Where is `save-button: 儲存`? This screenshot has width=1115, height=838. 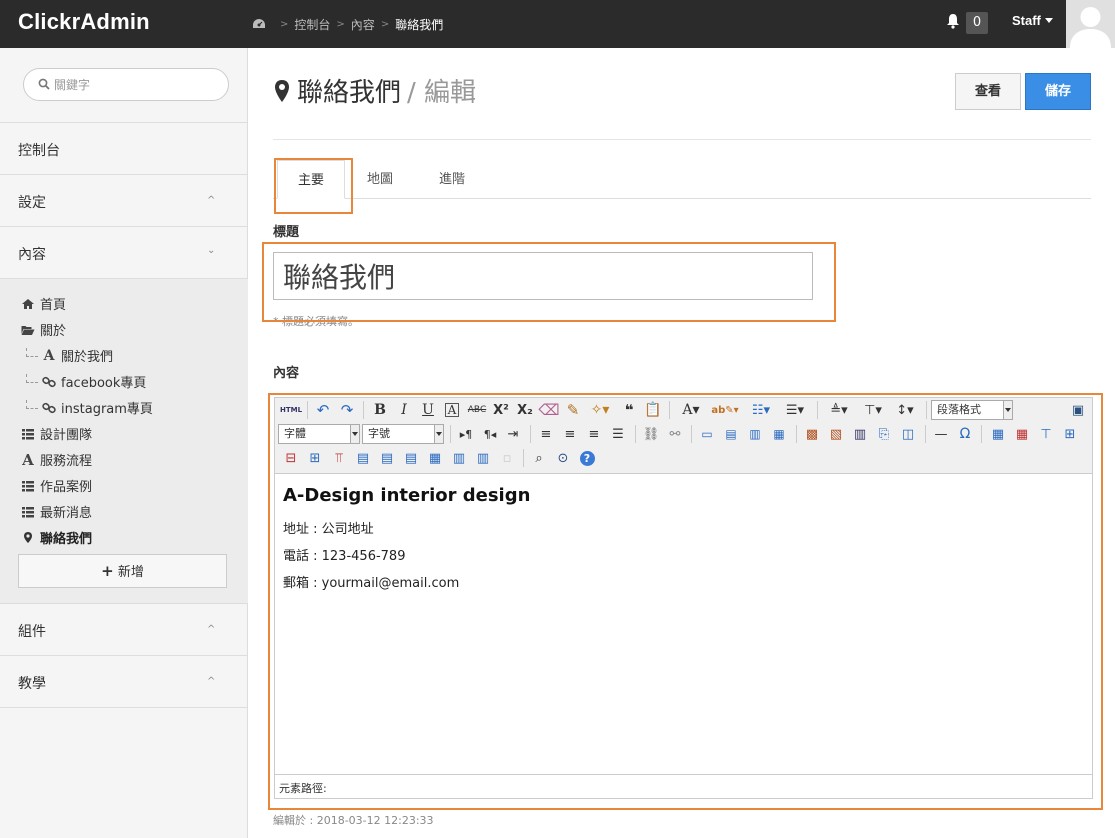
save-button: 儲存 is located at coordinates (1058, 91).